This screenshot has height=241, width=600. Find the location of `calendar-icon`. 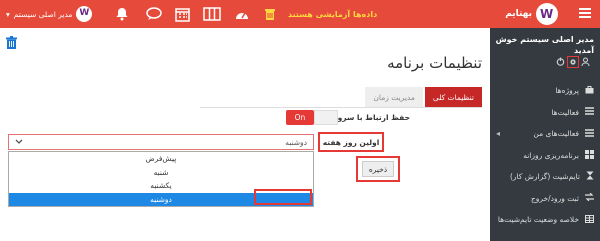

calendar-icon is located at coordinates (182, 14).